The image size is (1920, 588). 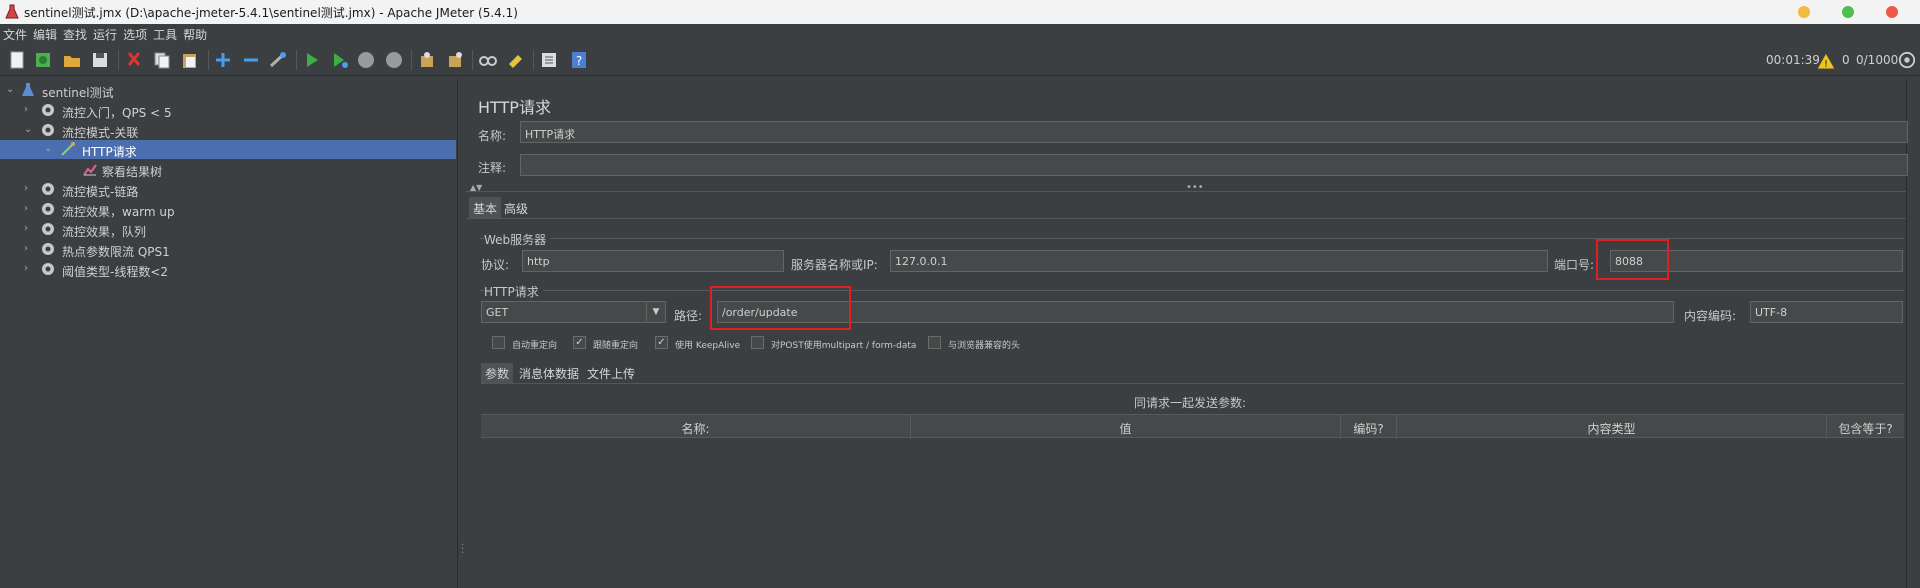 What do you see at coordinates (228, 130) in the screenshot?
I see `tree-item: ⌄ 流控模式-关联` at bounding box center [228, 130].